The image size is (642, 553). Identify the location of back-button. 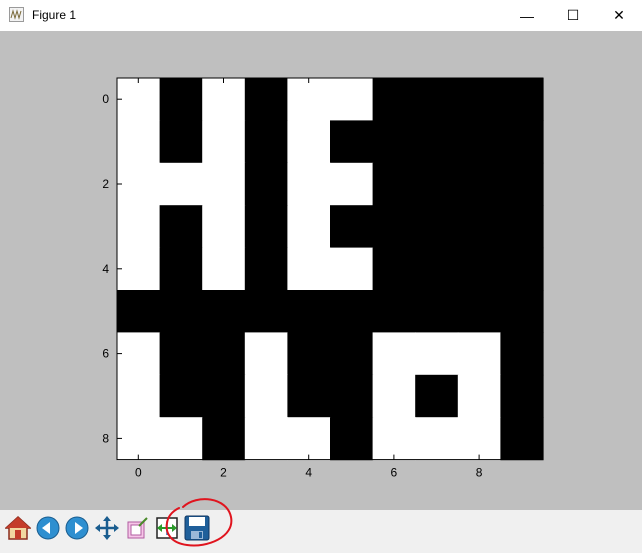
(48, 528).